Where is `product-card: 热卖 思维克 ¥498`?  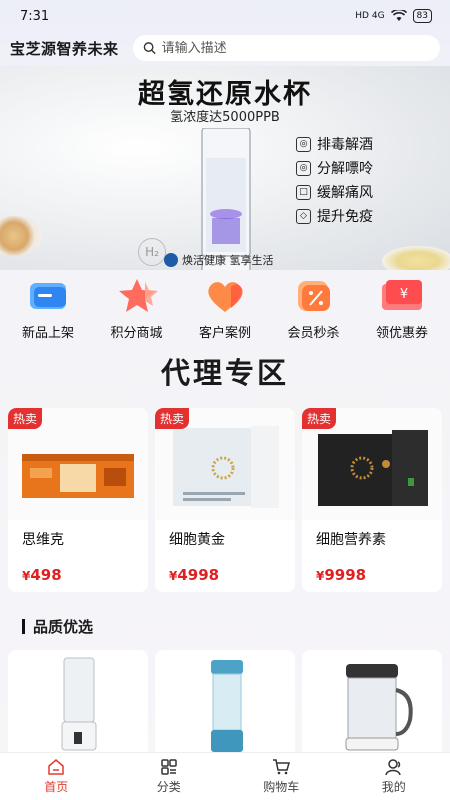
product-card: 热卖 思维克 ¥498 is located at coordinates (78, 500).